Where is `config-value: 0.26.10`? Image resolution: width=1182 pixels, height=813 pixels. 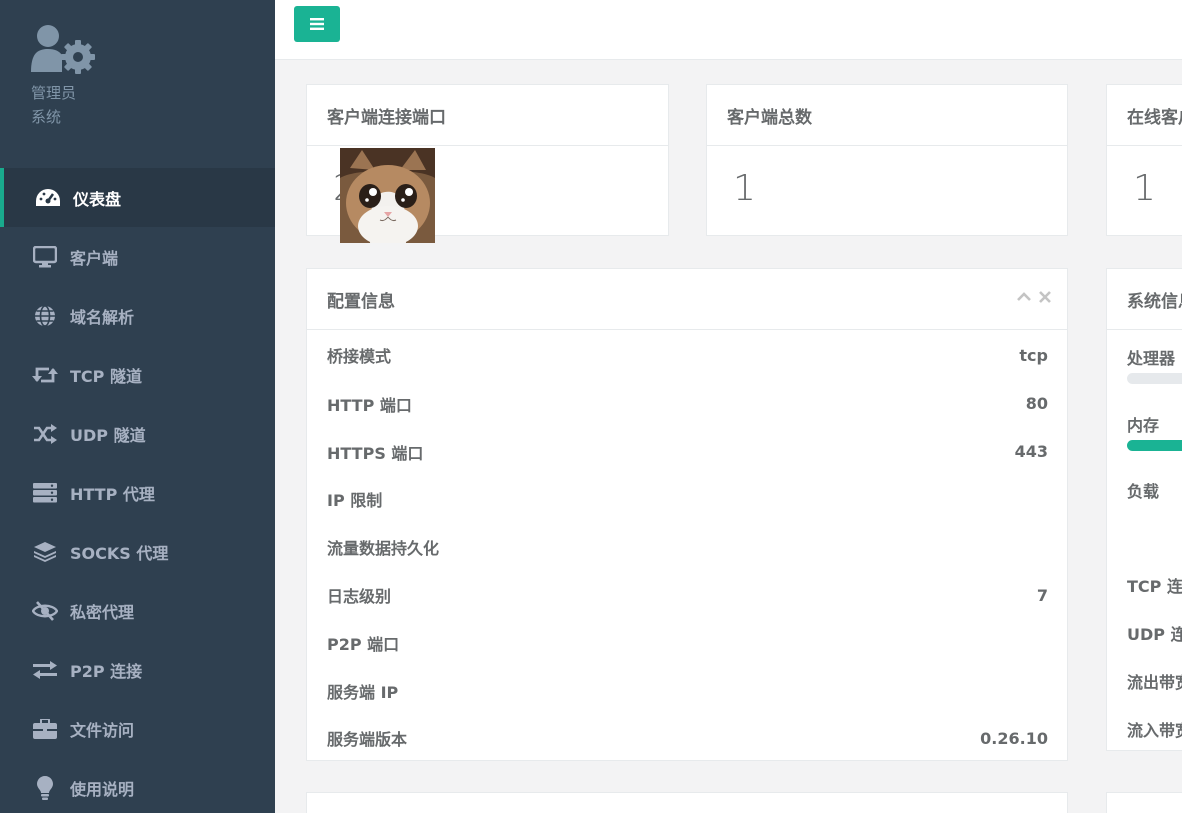
config-value: 0.26.10 is located at coordinates (1014, 738).